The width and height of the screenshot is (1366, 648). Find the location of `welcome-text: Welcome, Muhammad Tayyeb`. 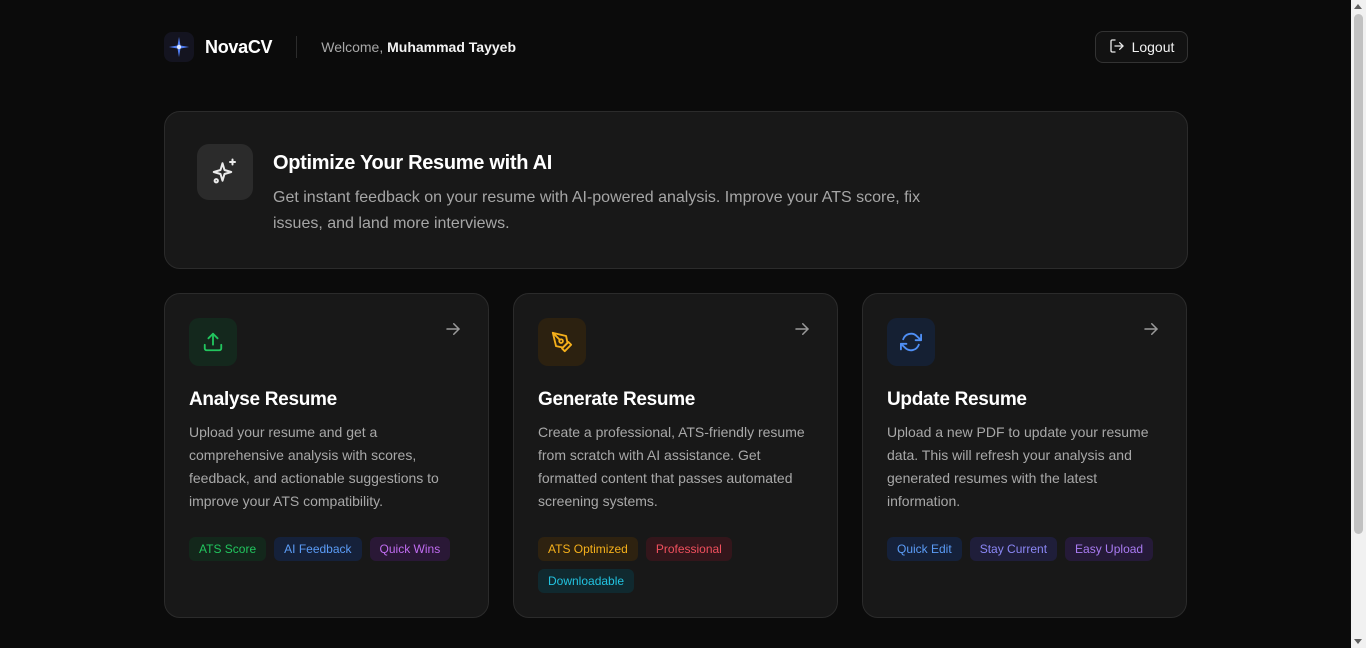

welcome-text: Welcome, Muhammad Tayyeb is located at coordinates (418, 47).